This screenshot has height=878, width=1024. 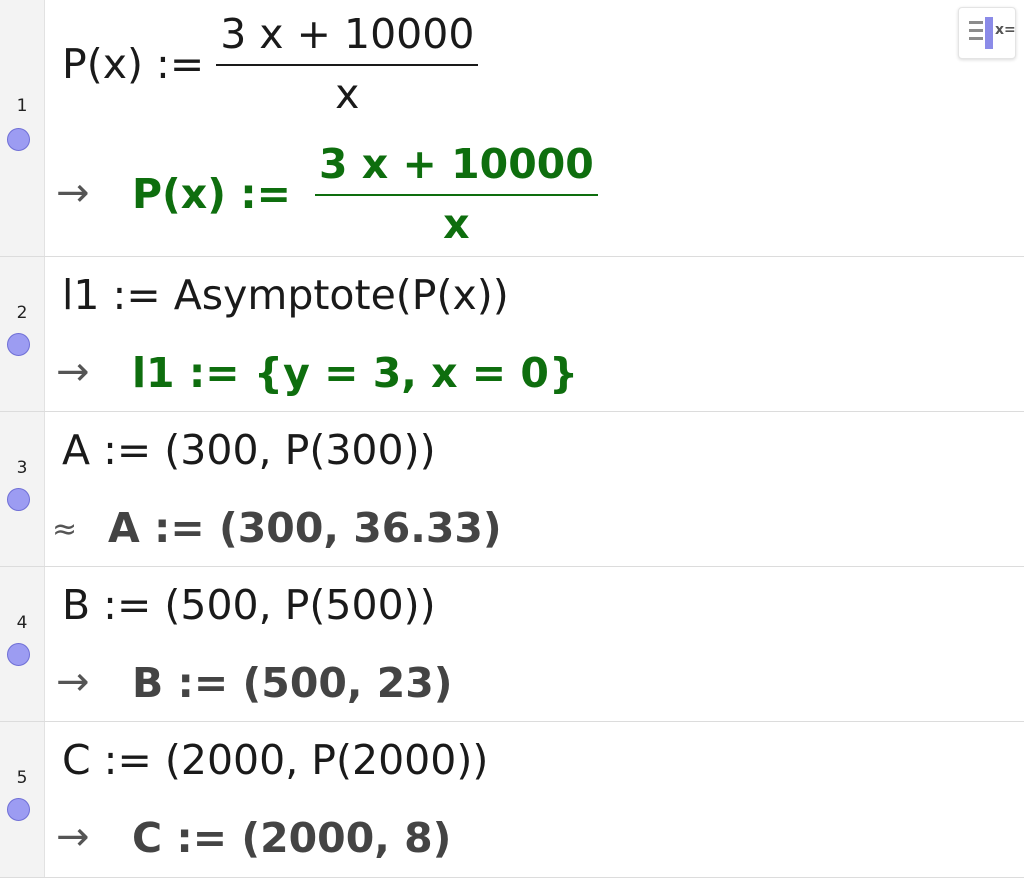 I want to click on output-lhs: P(x) :=, so click(x=211, y=194).